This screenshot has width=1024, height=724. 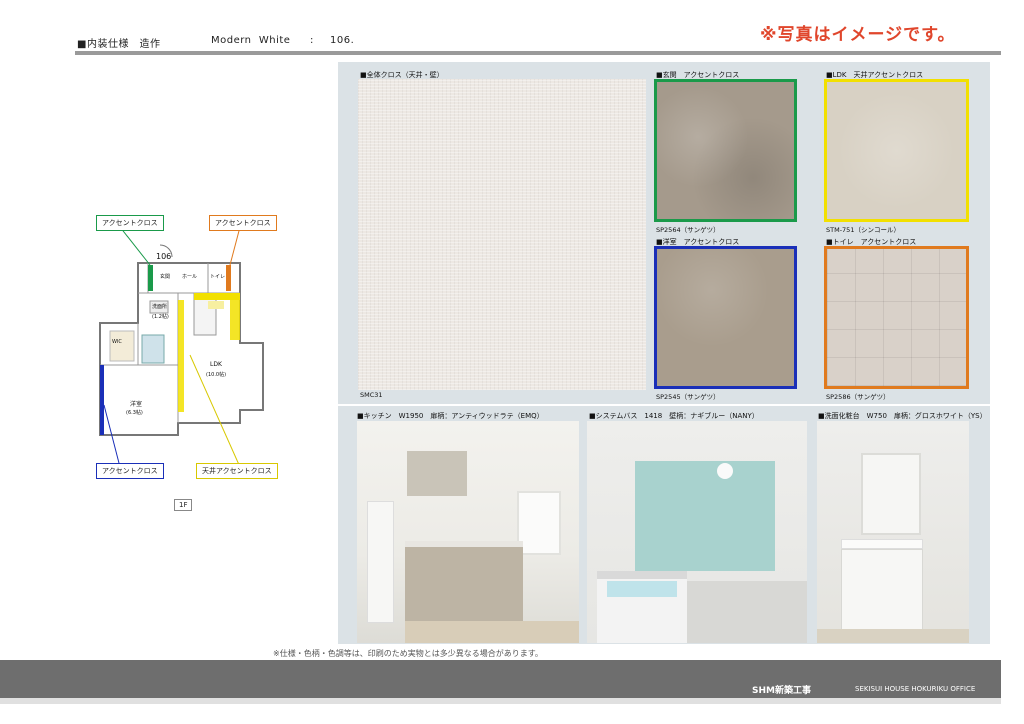 I want to click on western-cloth-code: SP2545（サンゲツ）, so click(x=688, y=397).